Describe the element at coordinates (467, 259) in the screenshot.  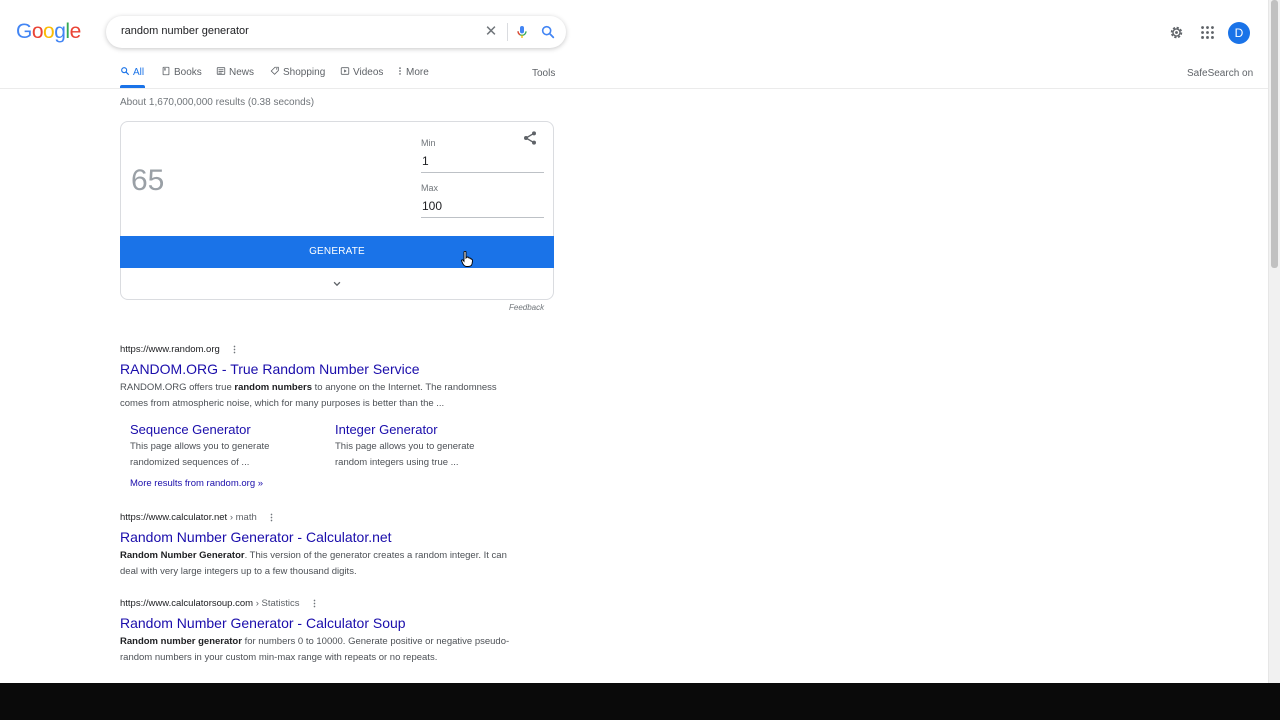
I see `hand-cursor-icon` at that location.